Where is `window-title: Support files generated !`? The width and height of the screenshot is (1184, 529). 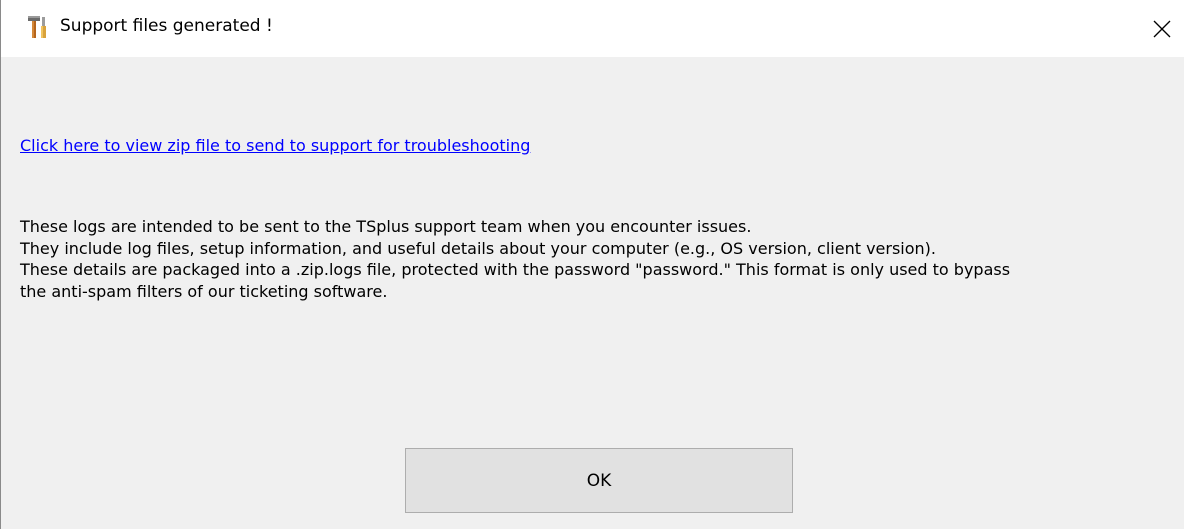
window-title: Support files generated ! is located at coordinates (166, 26).